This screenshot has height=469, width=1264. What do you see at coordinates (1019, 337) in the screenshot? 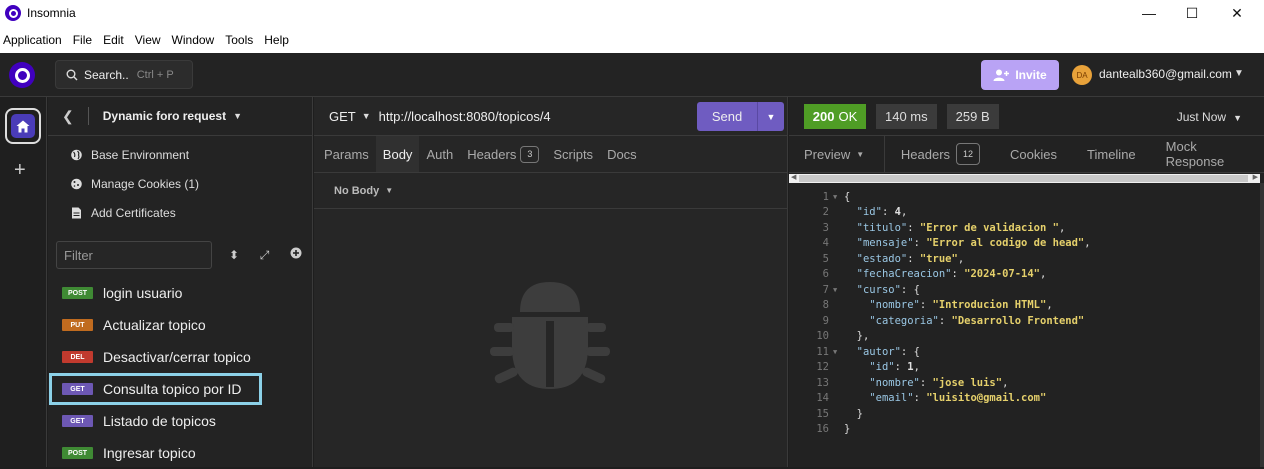
I see `code-line: 10 },` at bounding box center [1019, 337].